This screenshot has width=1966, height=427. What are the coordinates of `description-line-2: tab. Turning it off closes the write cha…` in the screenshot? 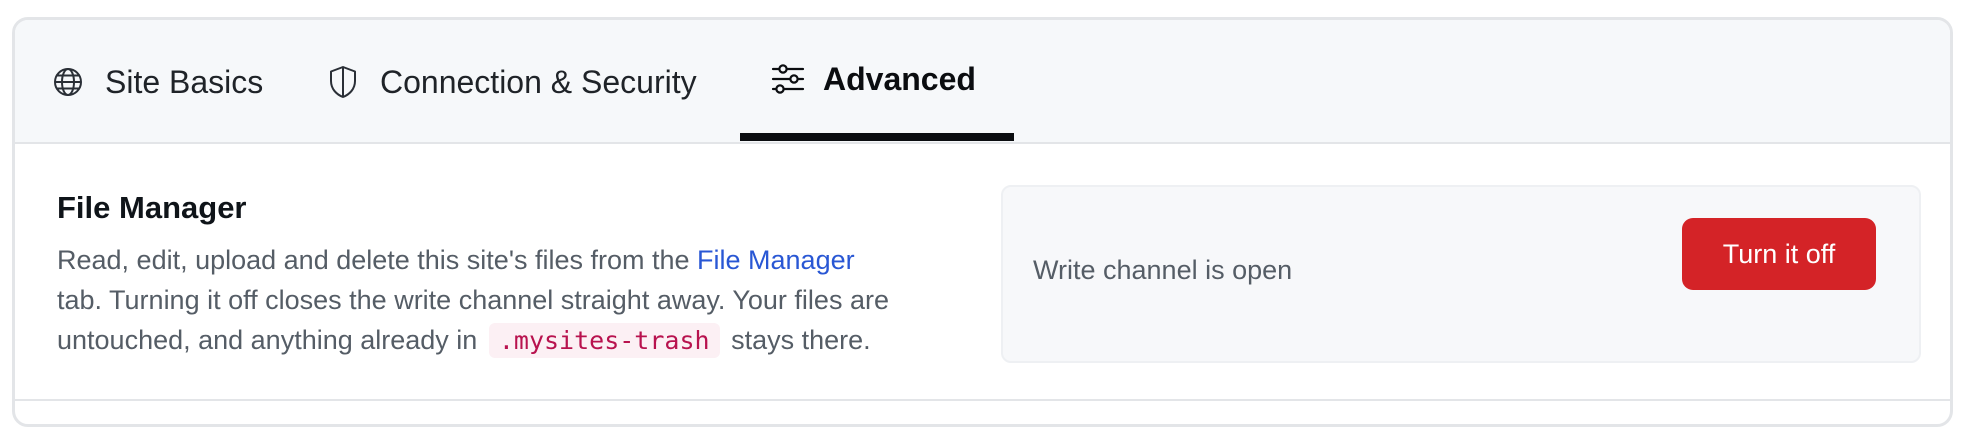 It's located at (473, 300).